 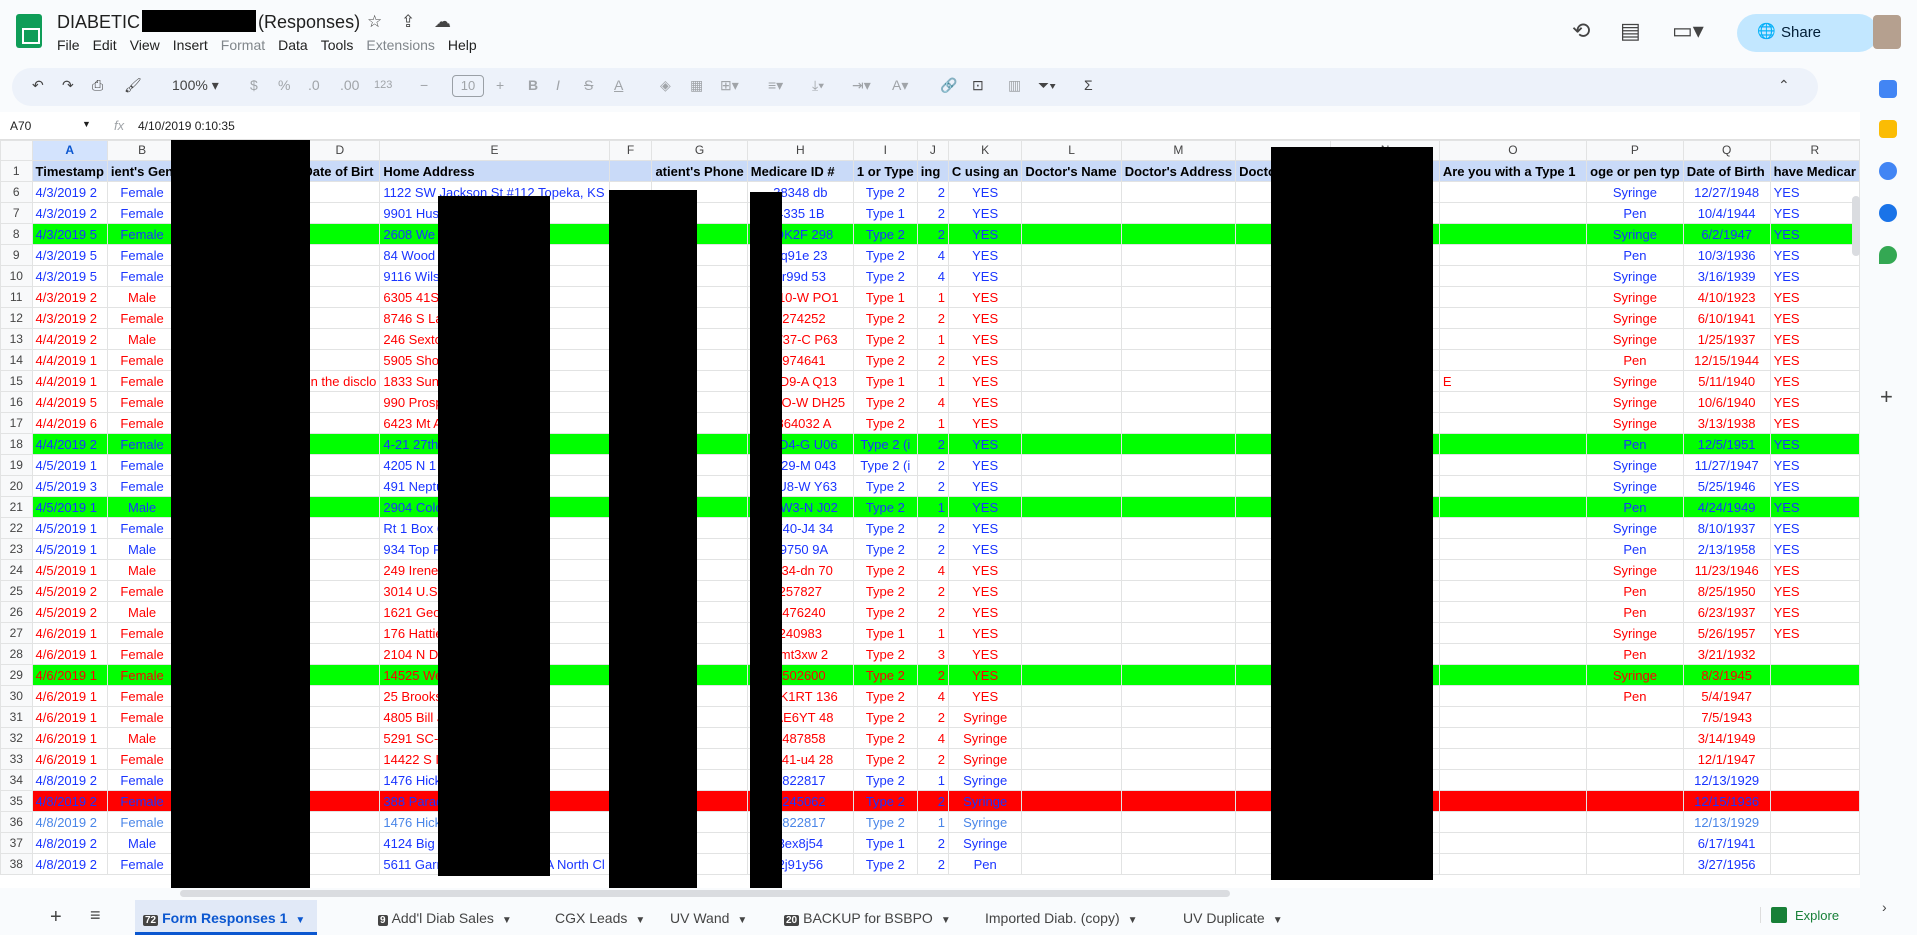 I want to click on print-icon: ⎙, so click(x=97, y=85).